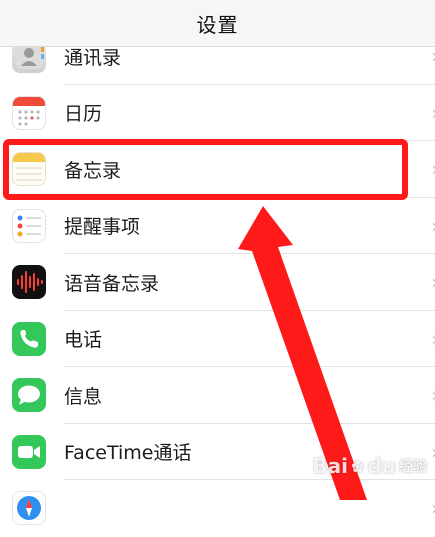 Image resolution: width=435 pixels, height=537 pixels. What do you see at coordinates (29, 225) in the screenshot?
I see `reminders-icon` at bounding box center [29, 225].